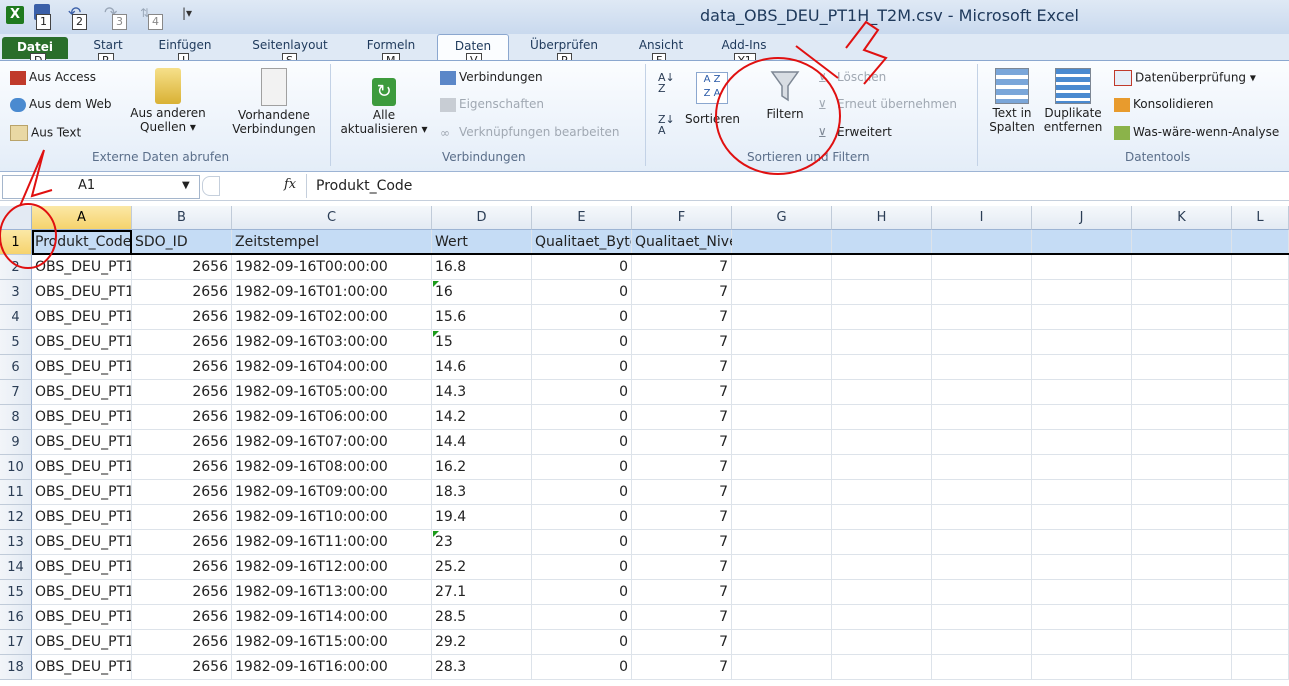 Image resolution: width=1289 pixels, height=686 pixels. Describe the element at coordinates (882, 218) in the screenshot. I see `column-header-h: H` at that location.